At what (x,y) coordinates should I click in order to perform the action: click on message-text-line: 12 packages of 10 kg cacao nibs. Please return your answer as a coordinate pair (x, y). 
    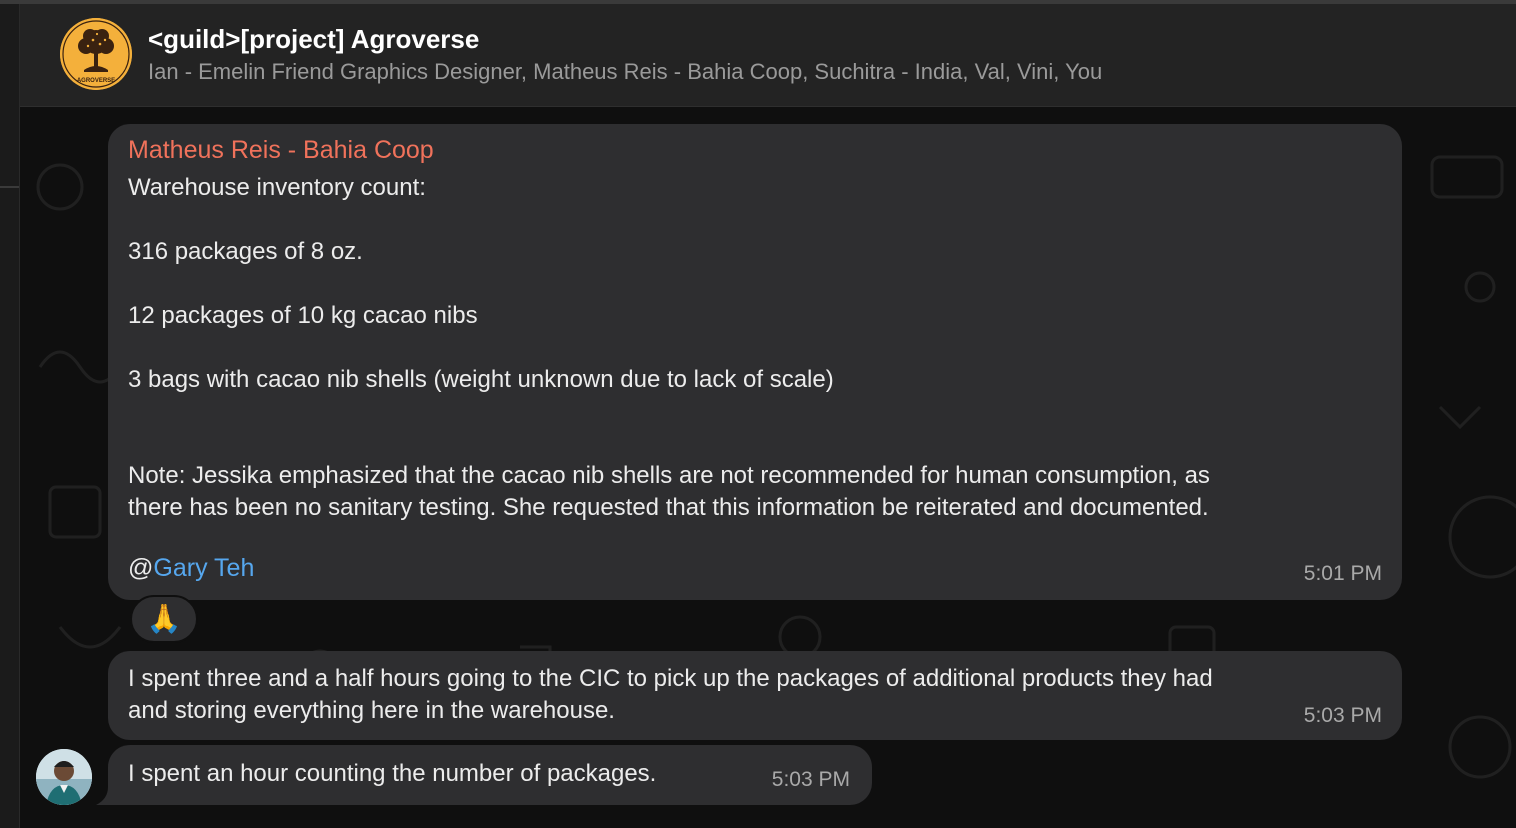
    Looking at the image, I should click on (303, 315).